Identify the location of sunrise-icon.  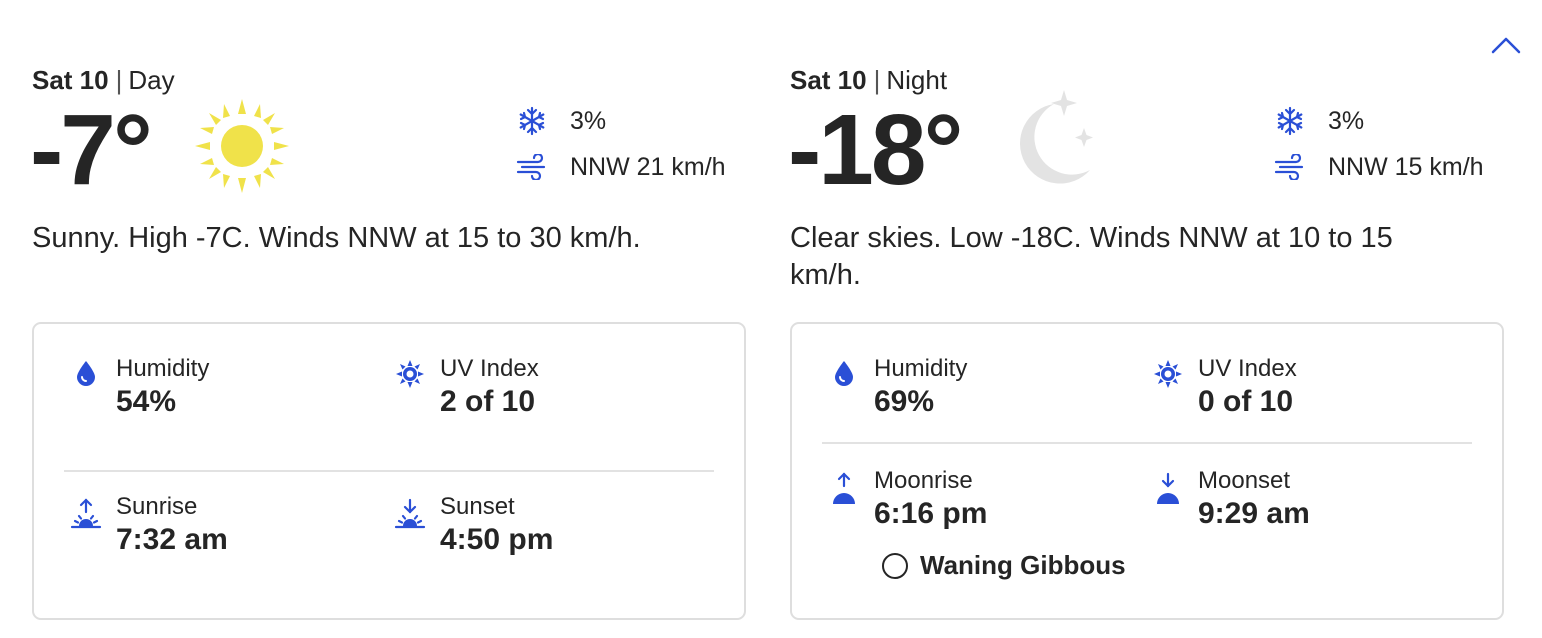
(86, 525).